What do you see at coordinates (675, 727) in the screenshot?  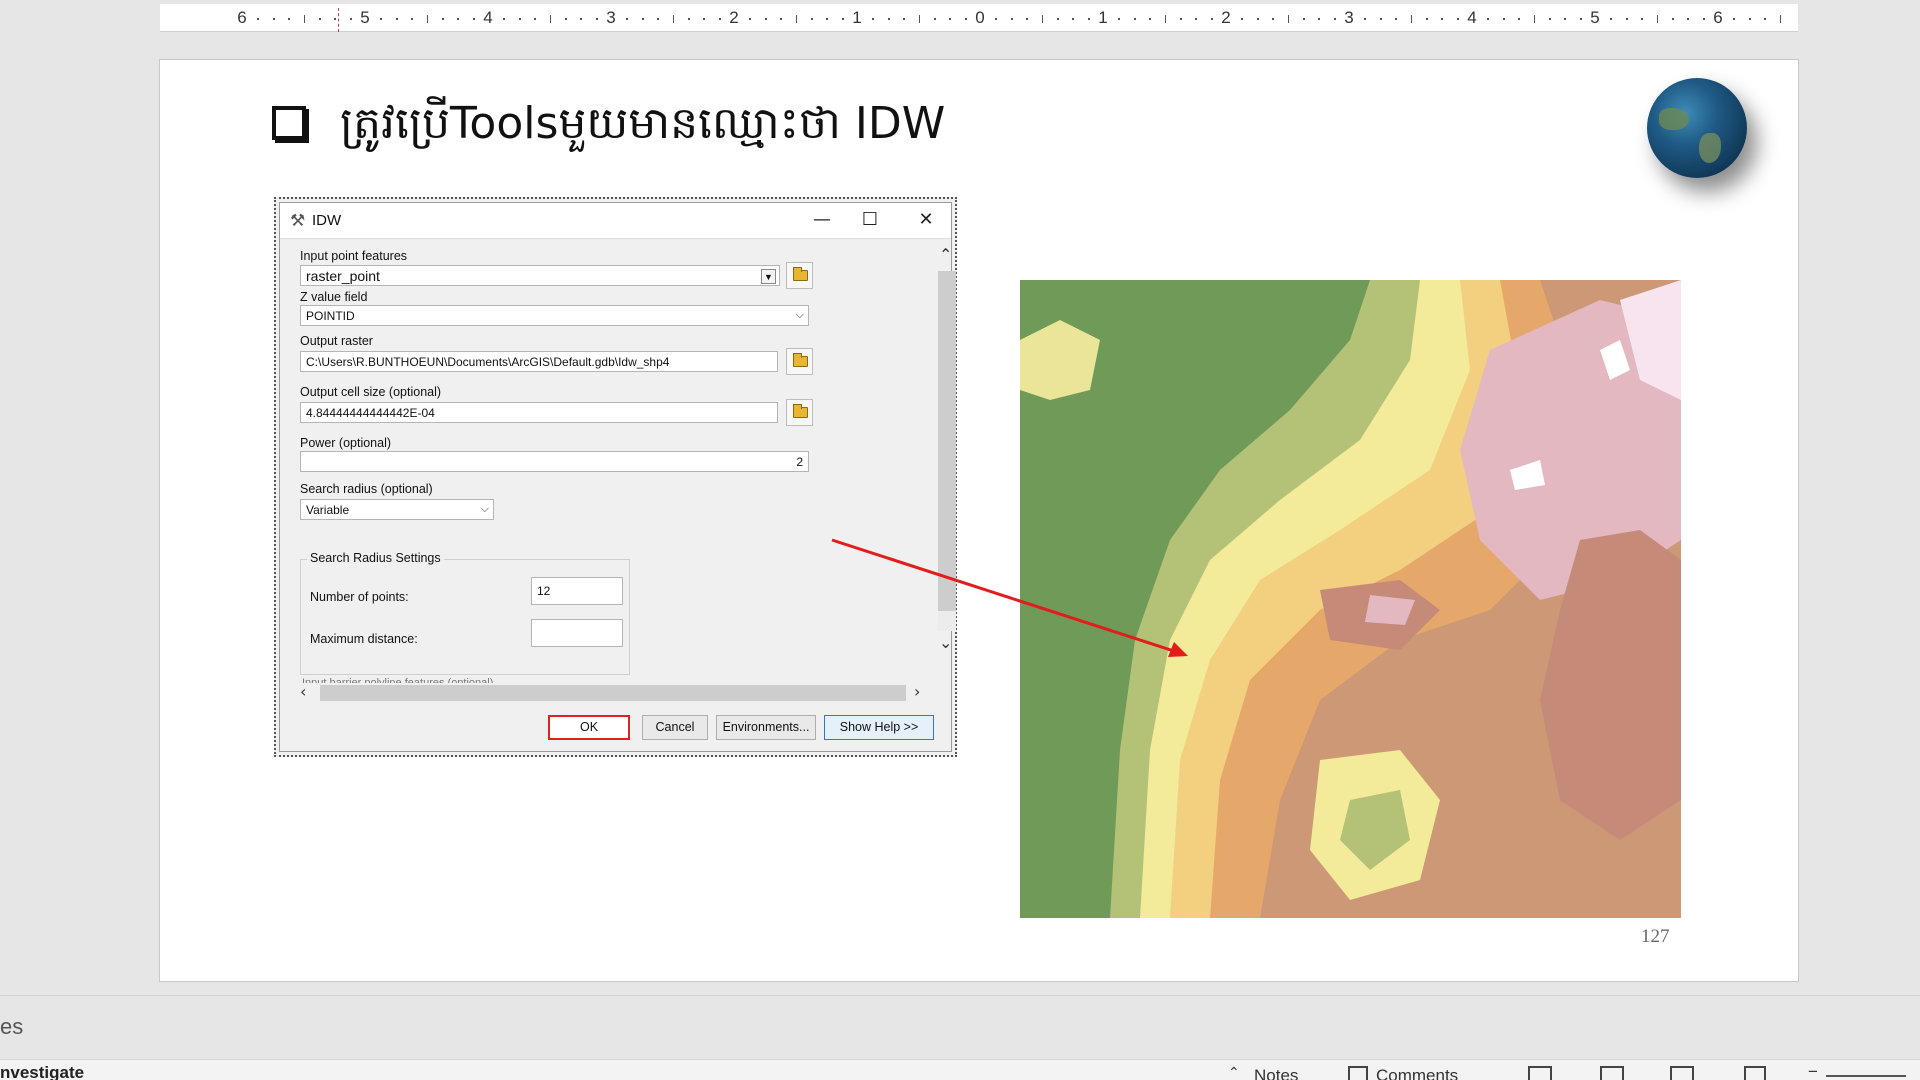 I see `cancel-button: Cancel` at bounding box center [675, 727].